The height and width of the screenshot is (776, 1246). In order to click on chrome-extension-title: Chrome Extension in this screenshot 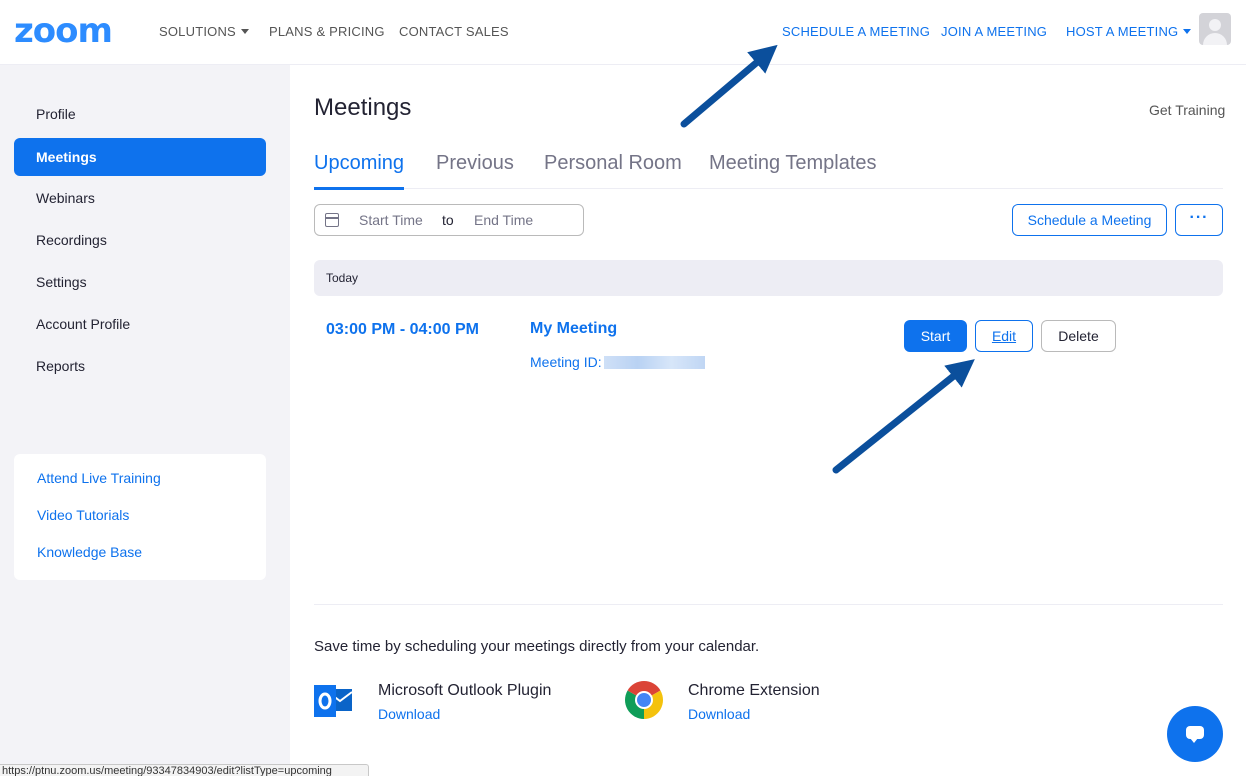, I will do `click(754, 690)`.